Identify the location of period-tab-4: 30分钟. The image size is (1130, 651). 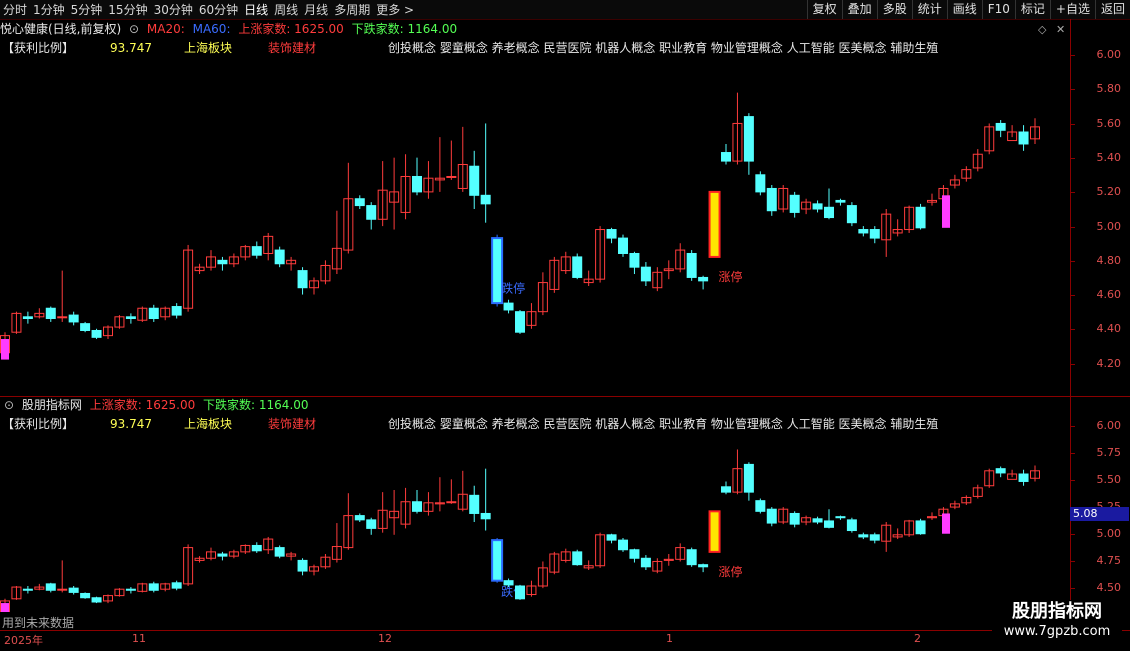
(173, 9).